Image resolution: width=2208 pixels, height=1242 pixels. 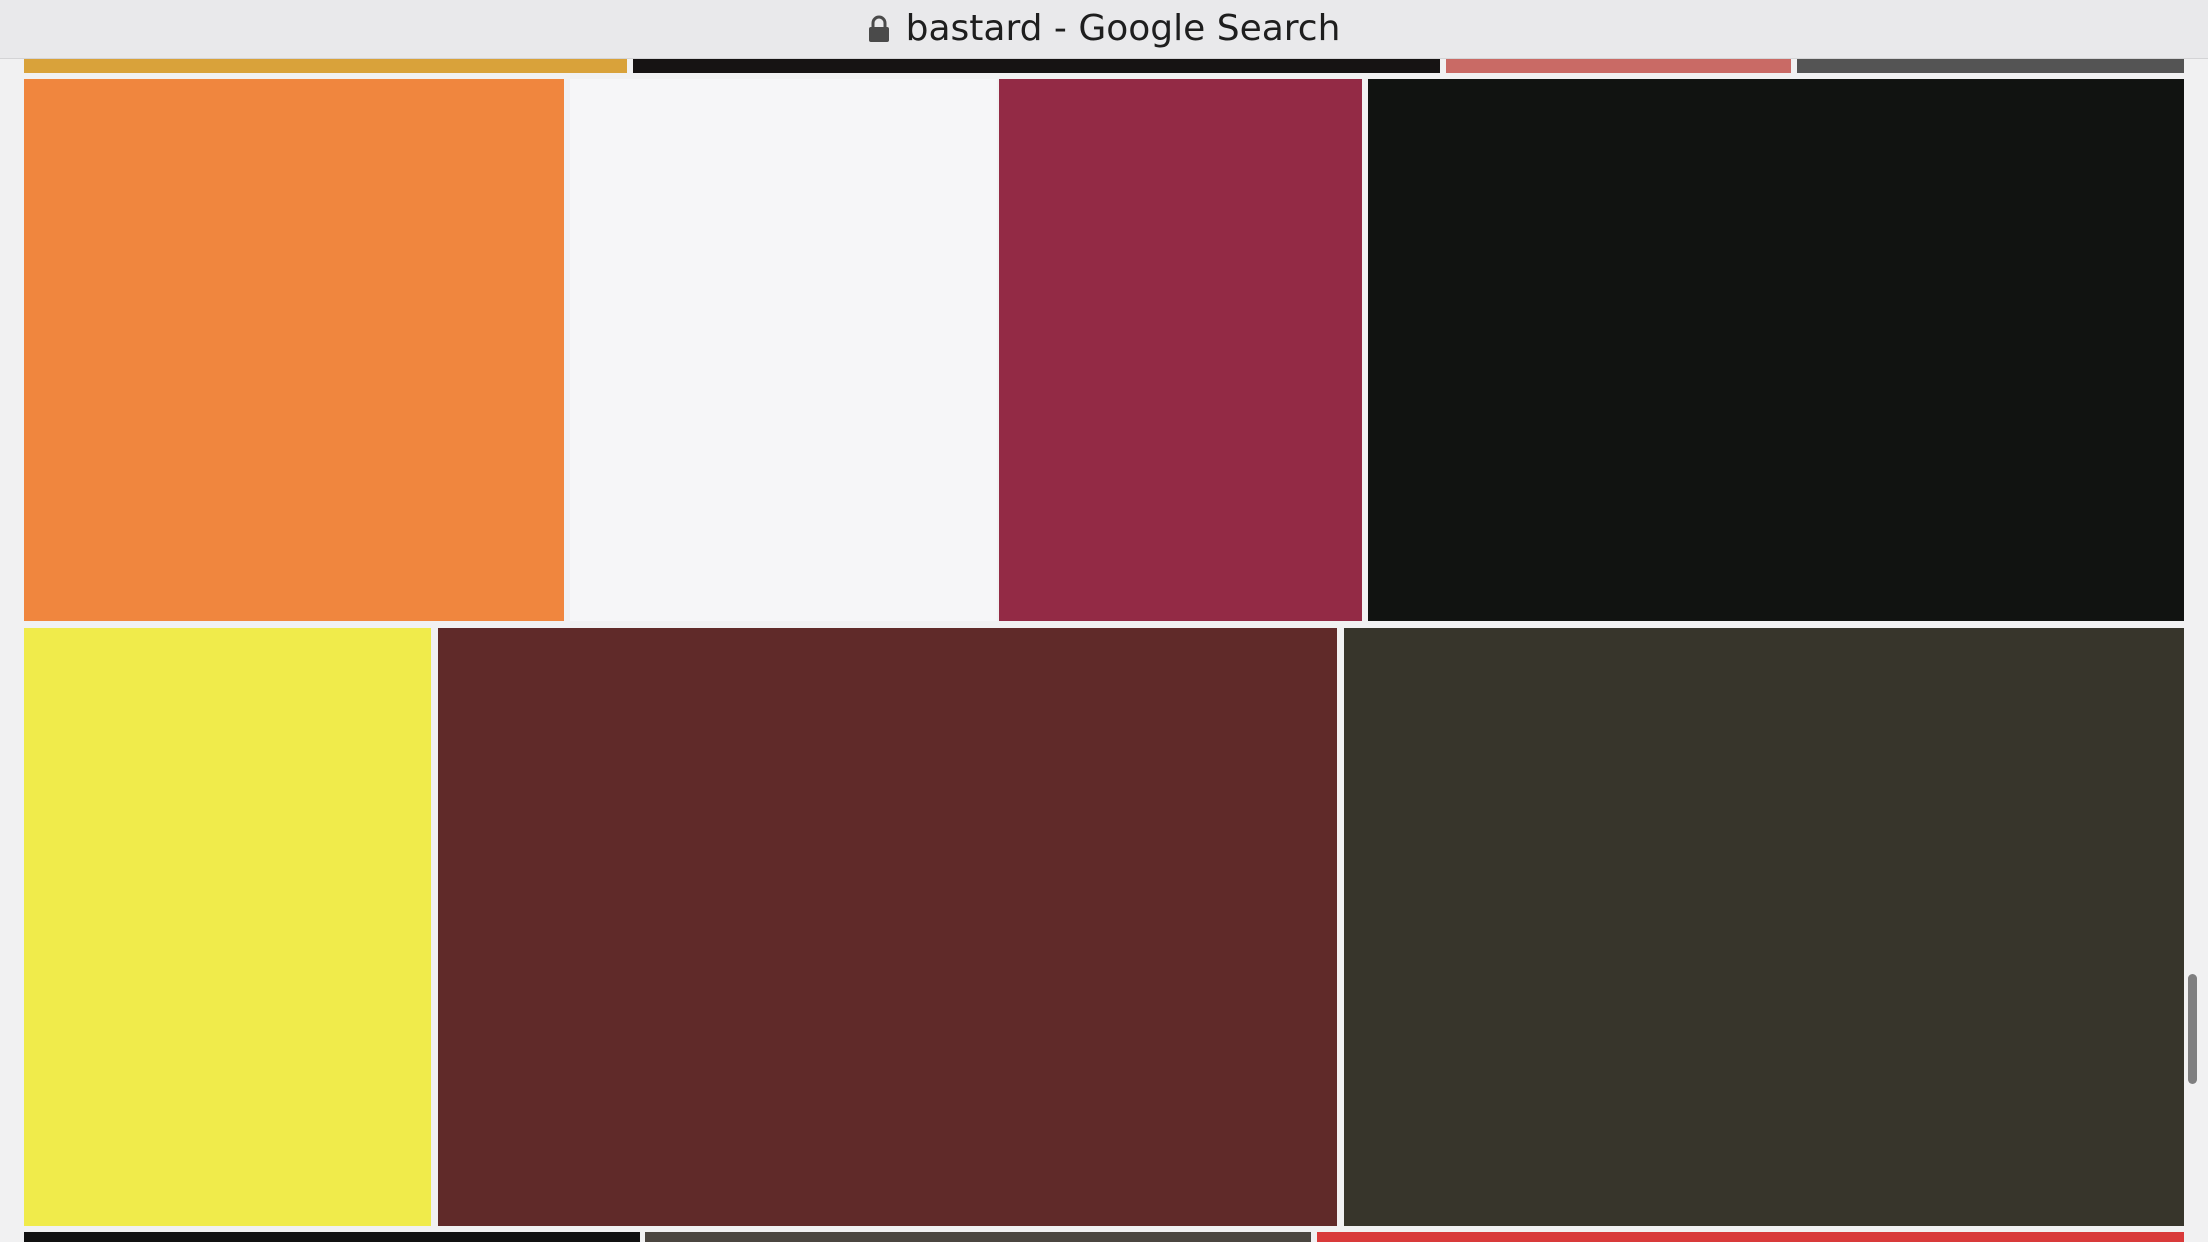 I want to click on vertical-scrollbar, so click(x=2192, y=1029).